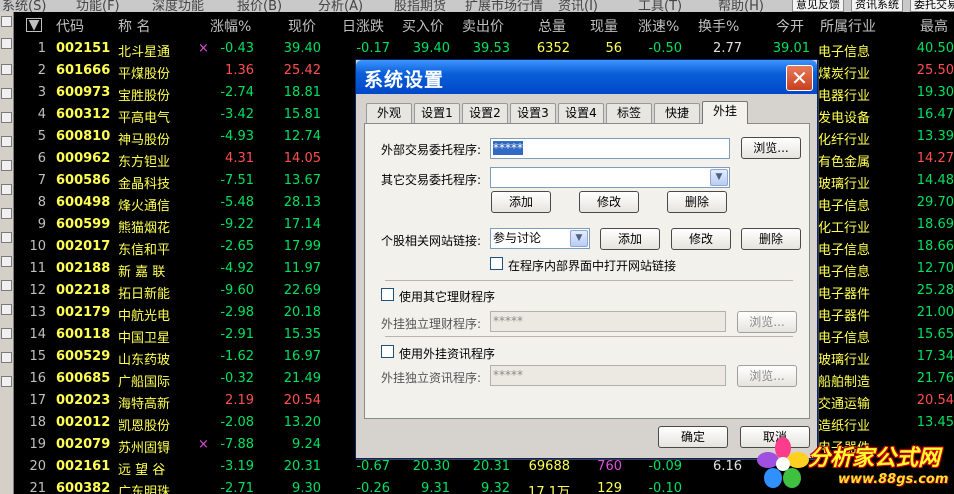 Image resolution: width=954 pixels, height=494 pixels. I want to click on menu-analysis: 分析(A), so click(340, 6).